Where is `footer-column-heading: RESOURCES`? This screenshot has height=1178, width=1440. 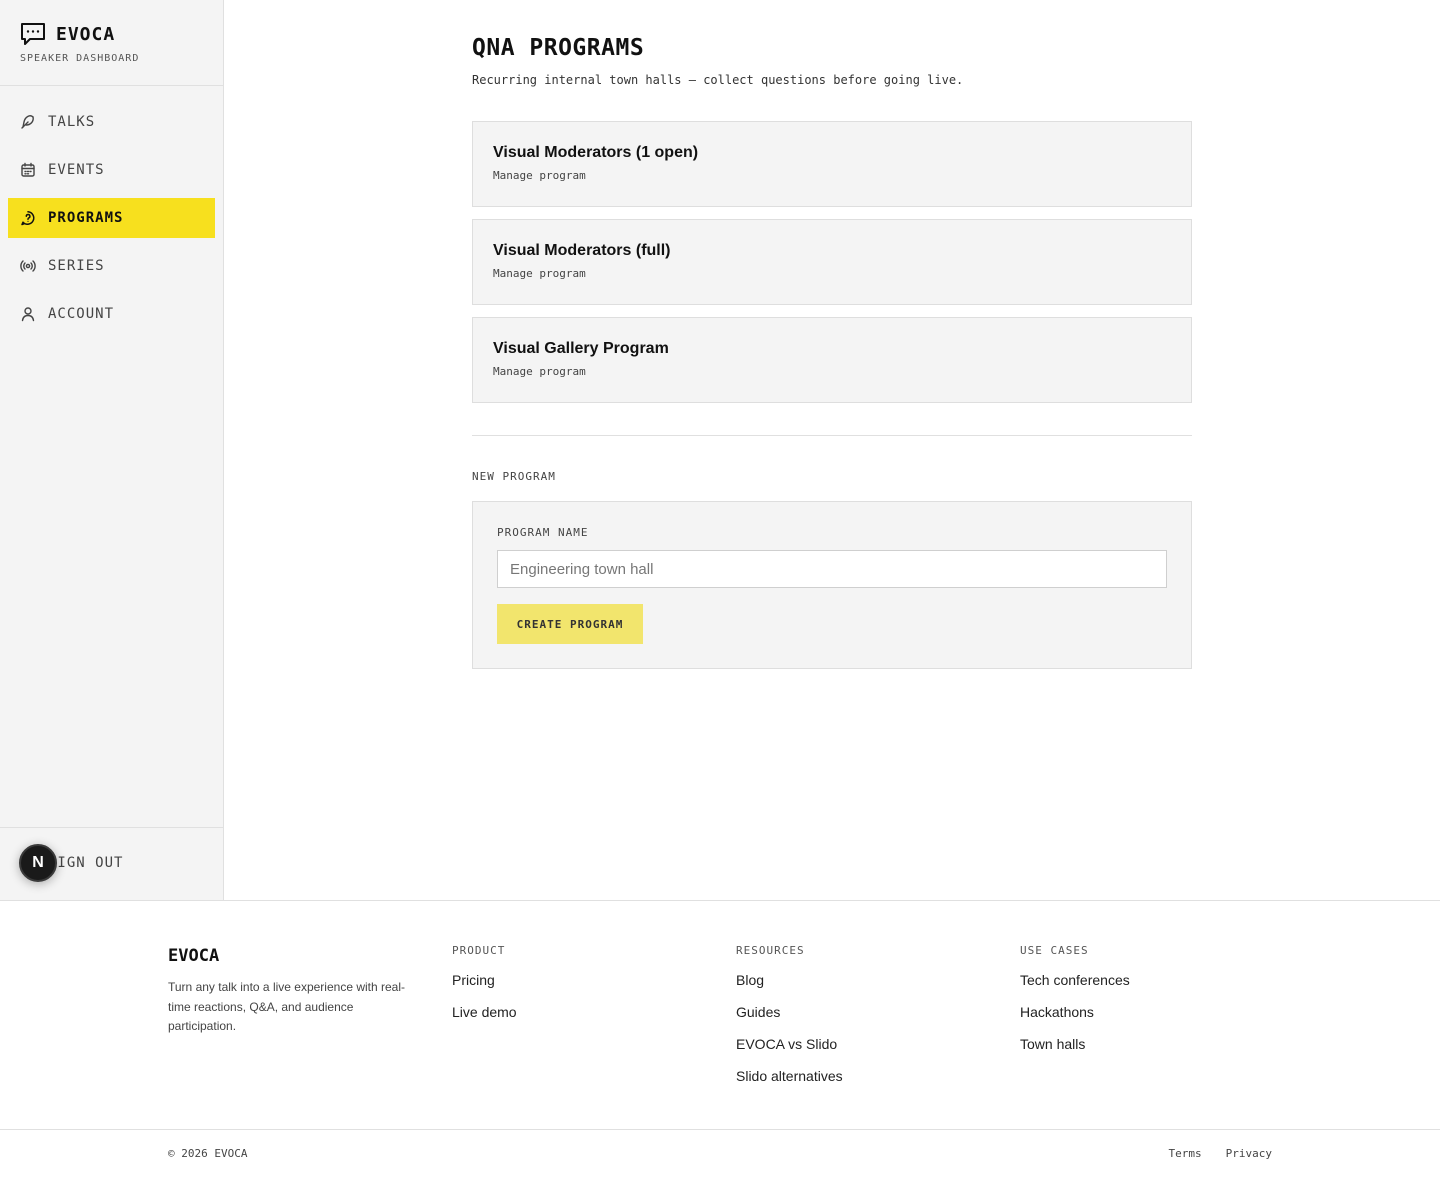
footer-column-heading: RESOURCES is located at coordinates (770, 950).